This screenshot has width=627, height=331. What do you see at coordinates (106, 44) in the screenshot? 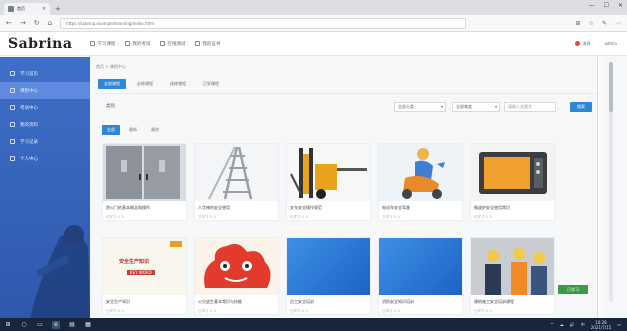
I see `menu-label: 学习课程` at bounding box center [106, 44].